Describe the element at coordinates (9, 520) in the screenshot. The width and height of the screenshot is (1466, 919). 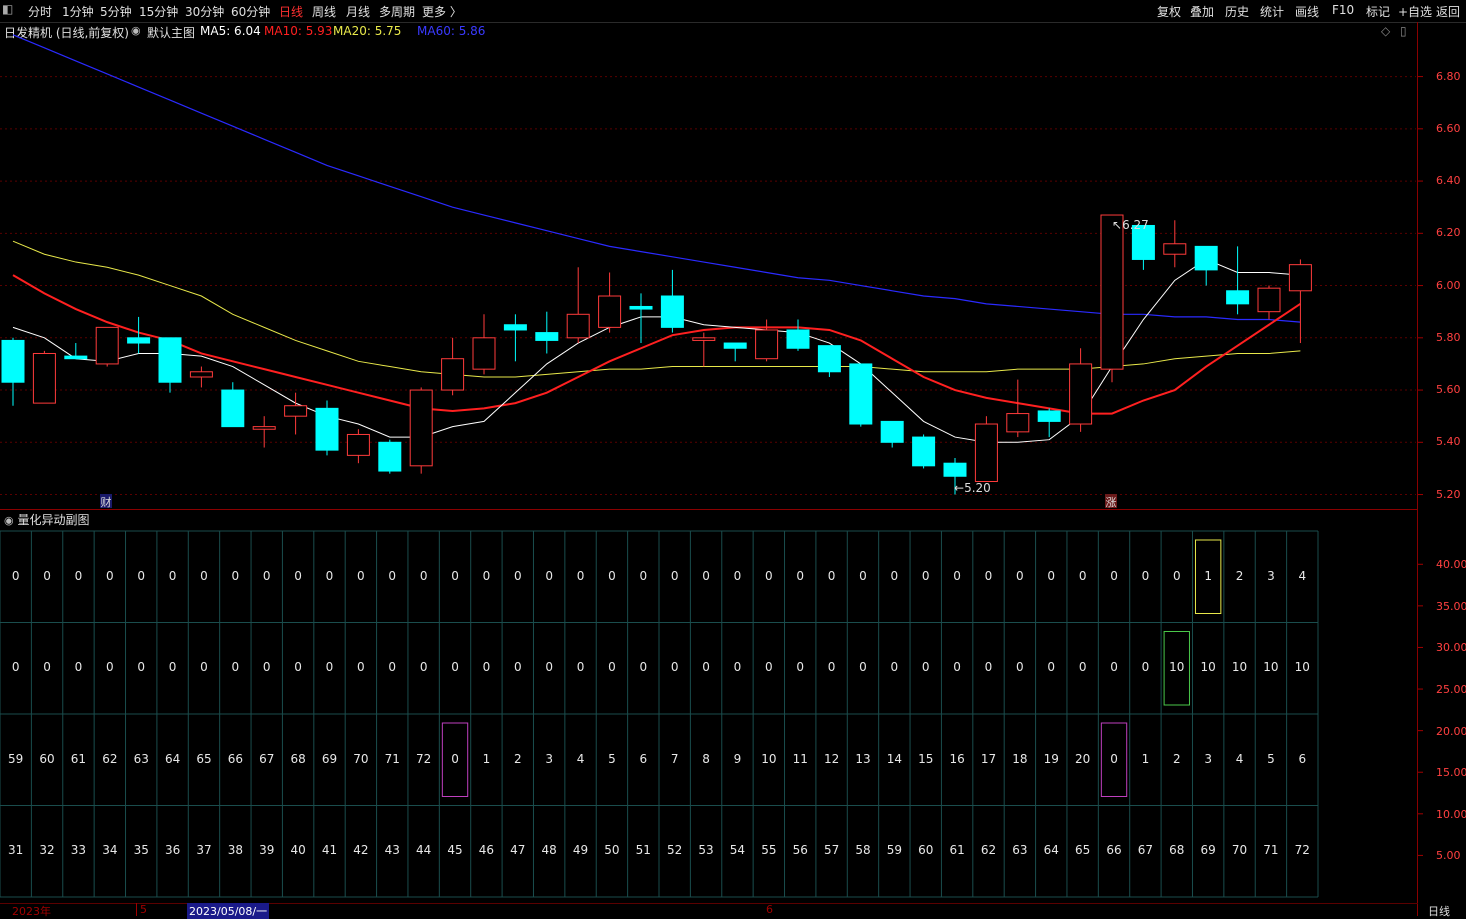
I see `sub-chart-toggle-icon: ◉` at that location.